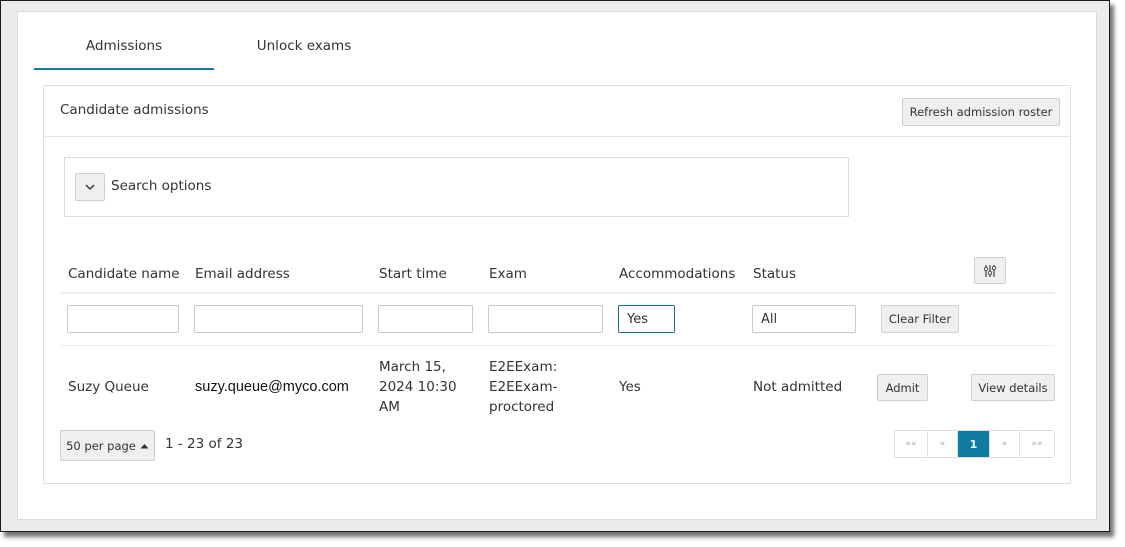 The width and height of the screenshot is (1125, 547). Describe the element at coordinates (134, 110) in the screenshot. I see `panel-title: Candidate admissions` at that location.